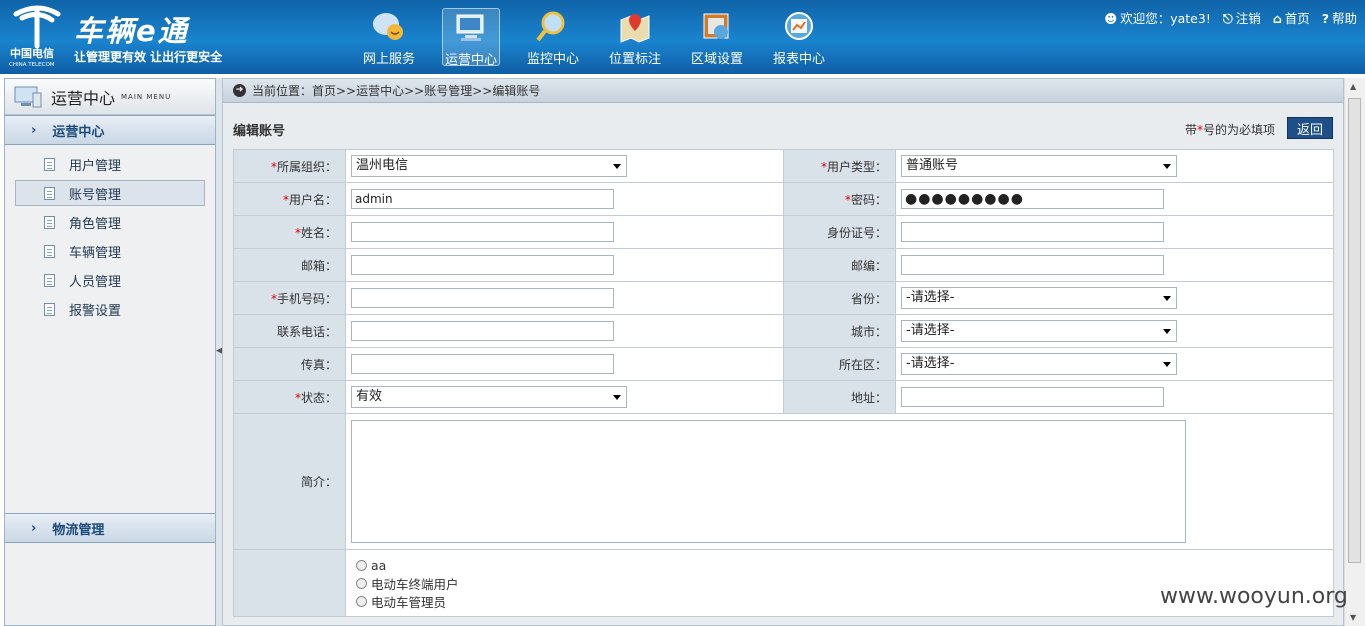  I want to click on status-select: 有效, so click(489, 397).